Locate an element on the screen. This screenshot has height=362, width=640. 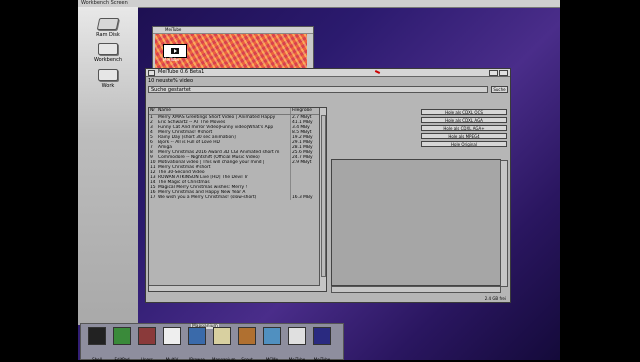
status-text: 2.4 GB frei is located at coordinates (495, 298).